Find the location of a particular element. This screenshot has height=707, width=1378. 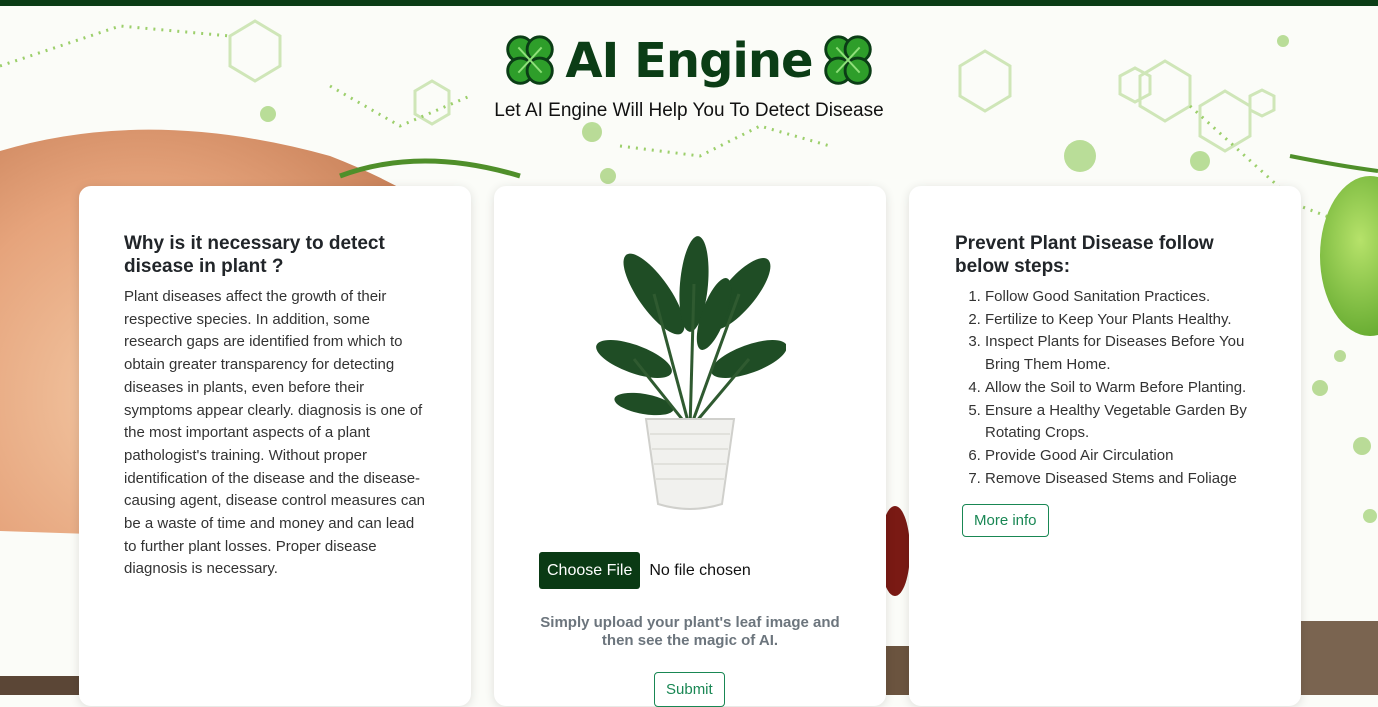

plant-image is located at coordinates (691, 373).